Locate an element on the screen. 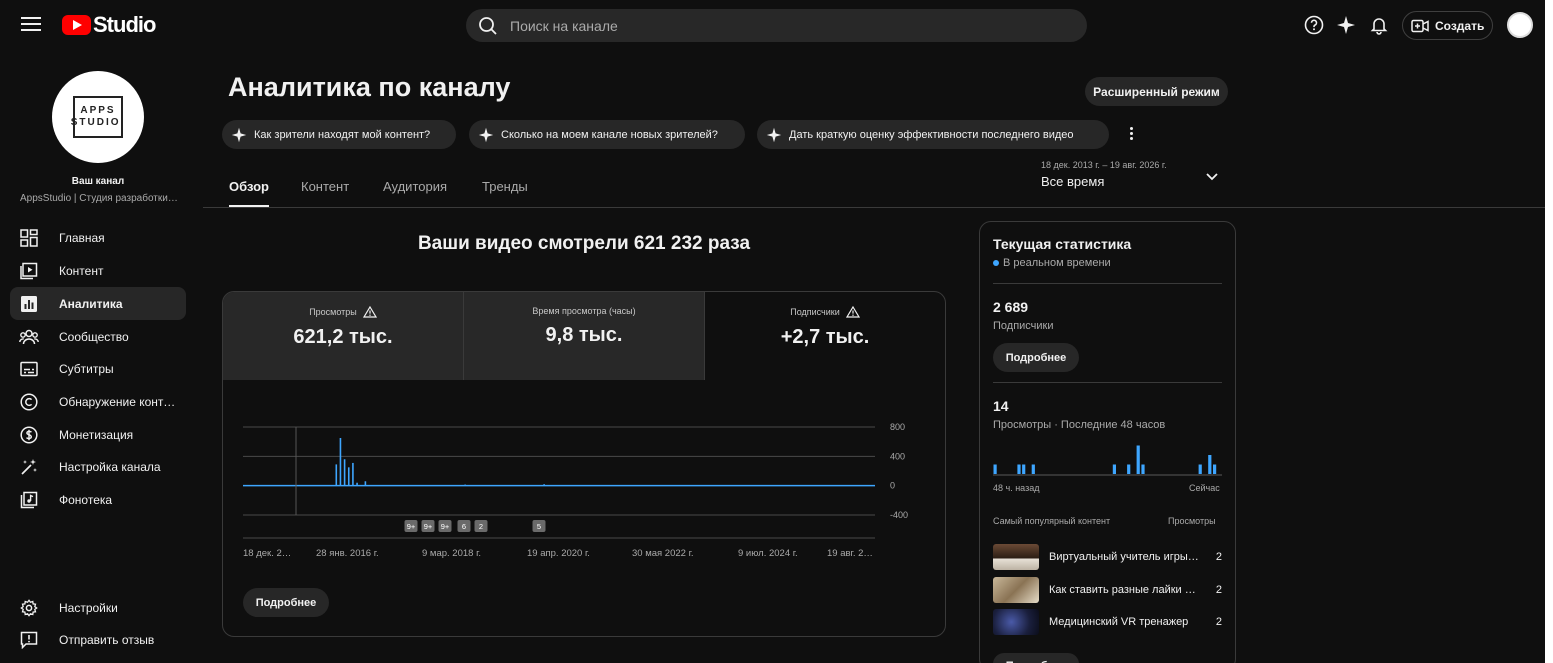 This screenshot has height=663, width=1553. x-tick-label: 30 мая 2022 г. is located at coordinates (663, 553).